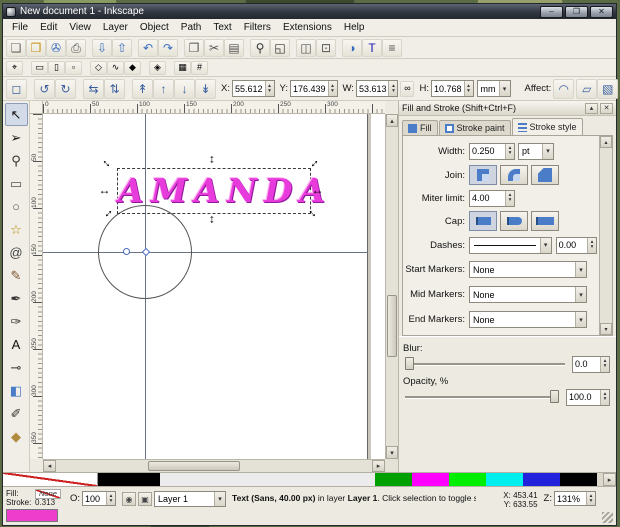  I want to click on cap-butt-button, so click(483, 221).